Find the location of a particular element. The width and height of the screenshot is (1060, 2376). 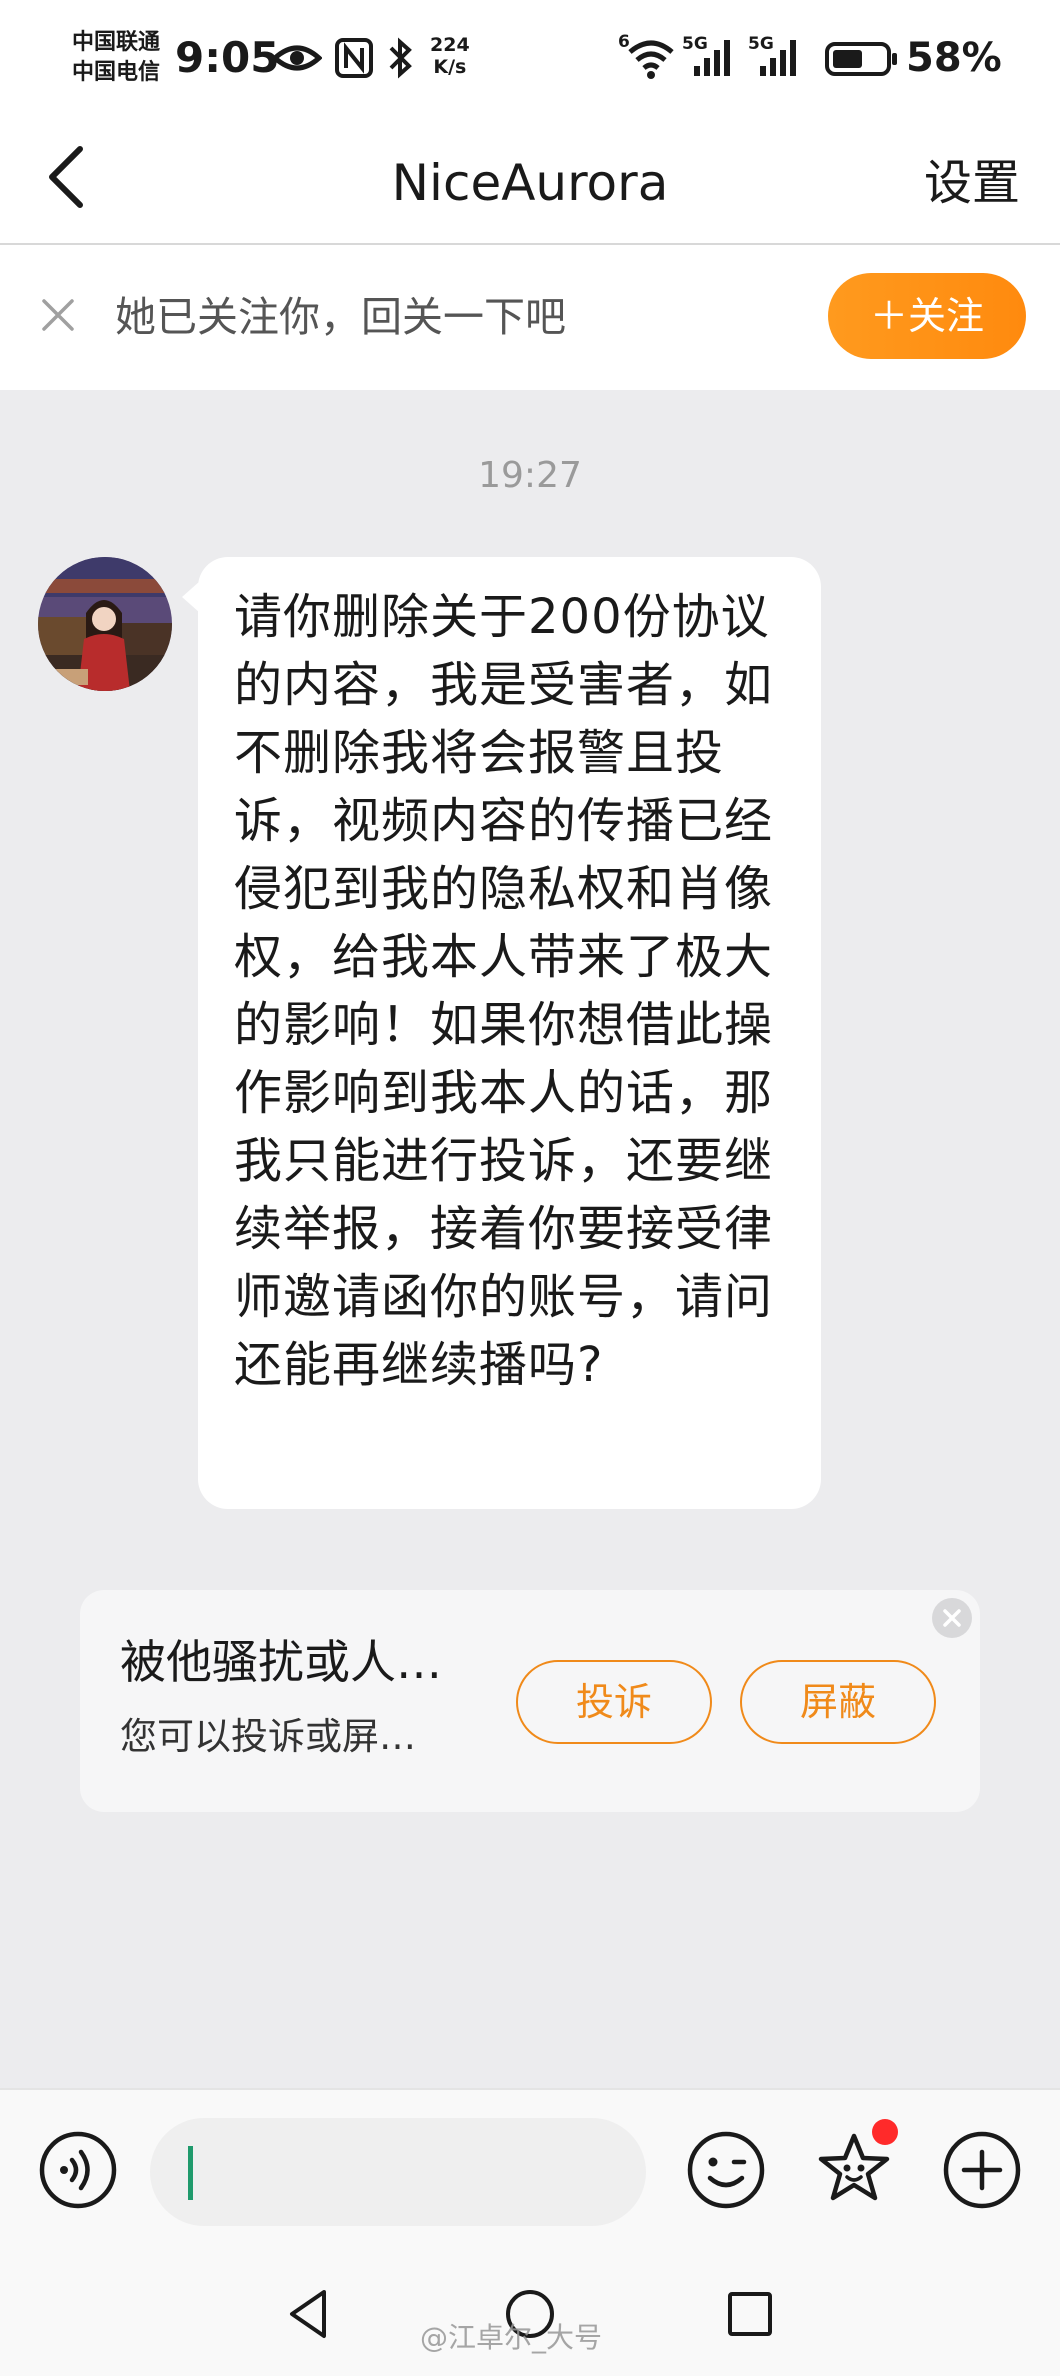

avatar is located at coordinates (105, 624).